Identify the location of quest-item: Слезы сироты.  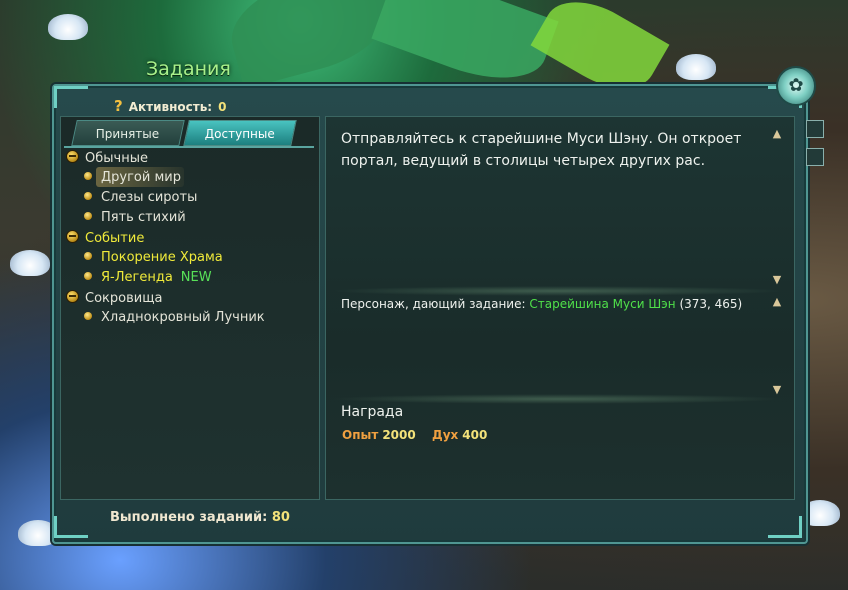
(140, 197).